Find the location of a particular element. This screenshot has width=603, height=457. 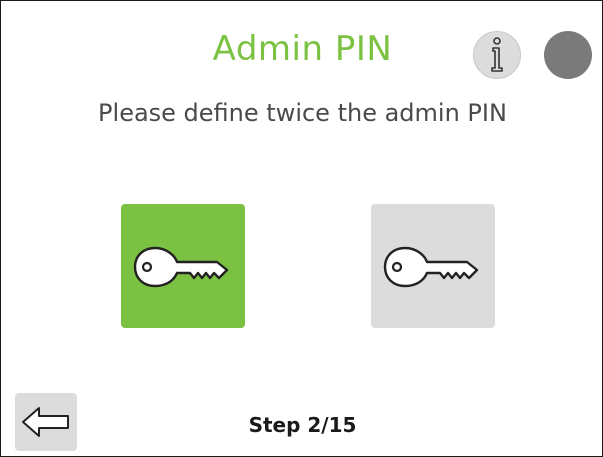

pin-entry-2-button is located at coordinates (433, 266).